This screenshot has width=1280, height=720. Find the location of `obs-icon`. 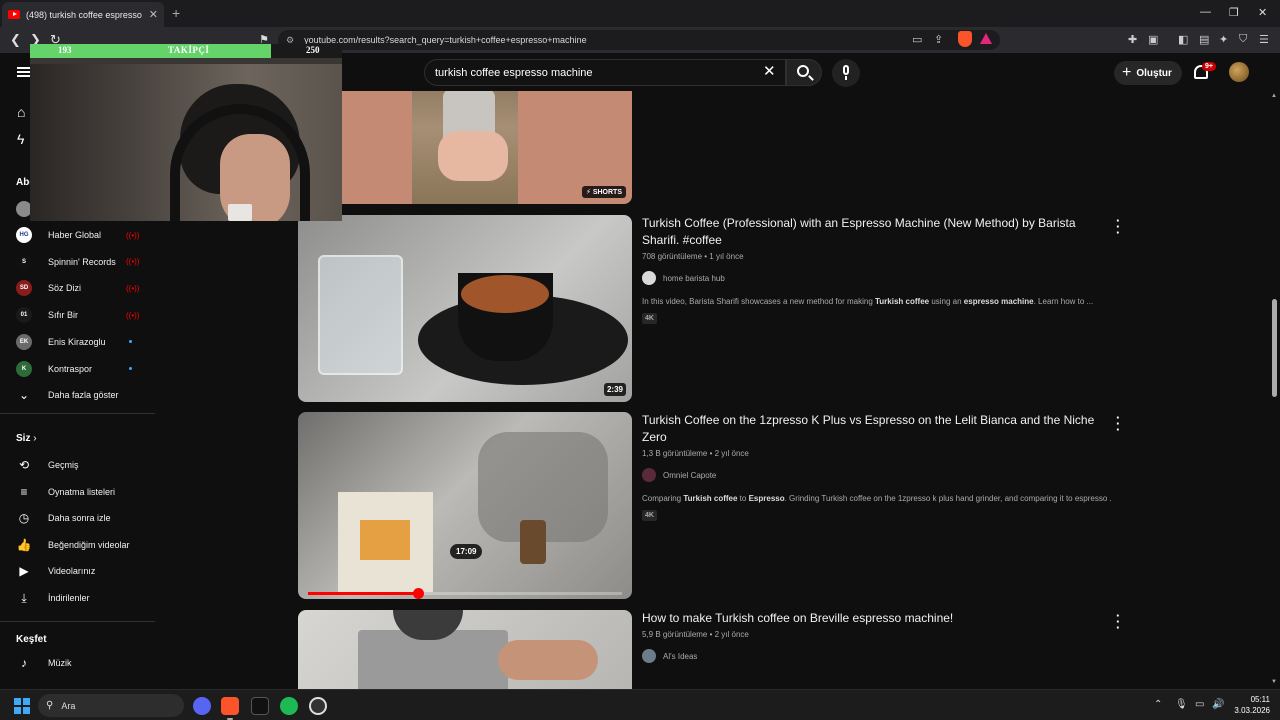

obs-icon is located at coordinates (318, 706).